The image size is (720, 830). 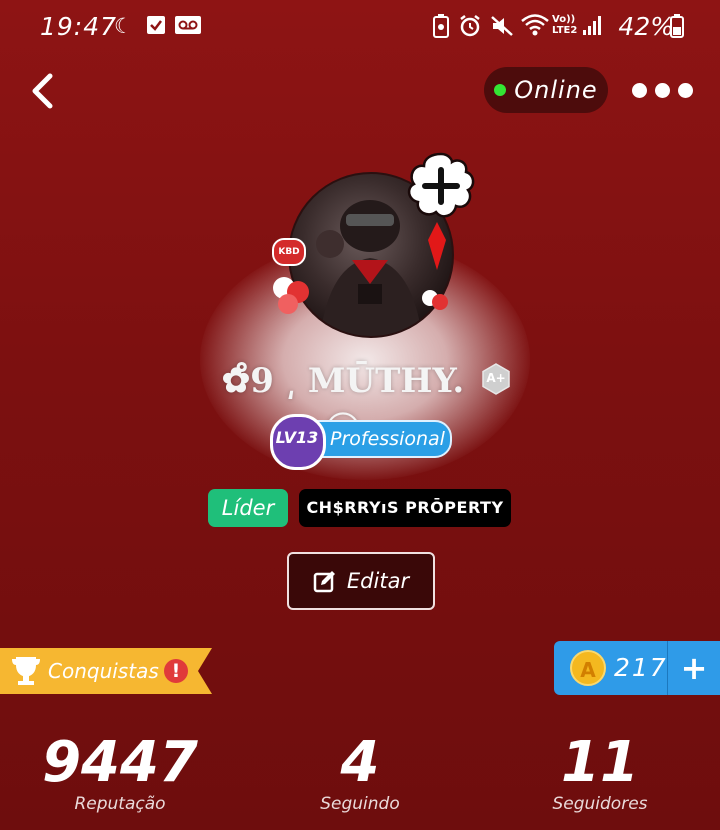 What do you see at coordinates (435, 301) in the screenshot?
I see `heart-sticker-icon` at bounding box center [435, 301].